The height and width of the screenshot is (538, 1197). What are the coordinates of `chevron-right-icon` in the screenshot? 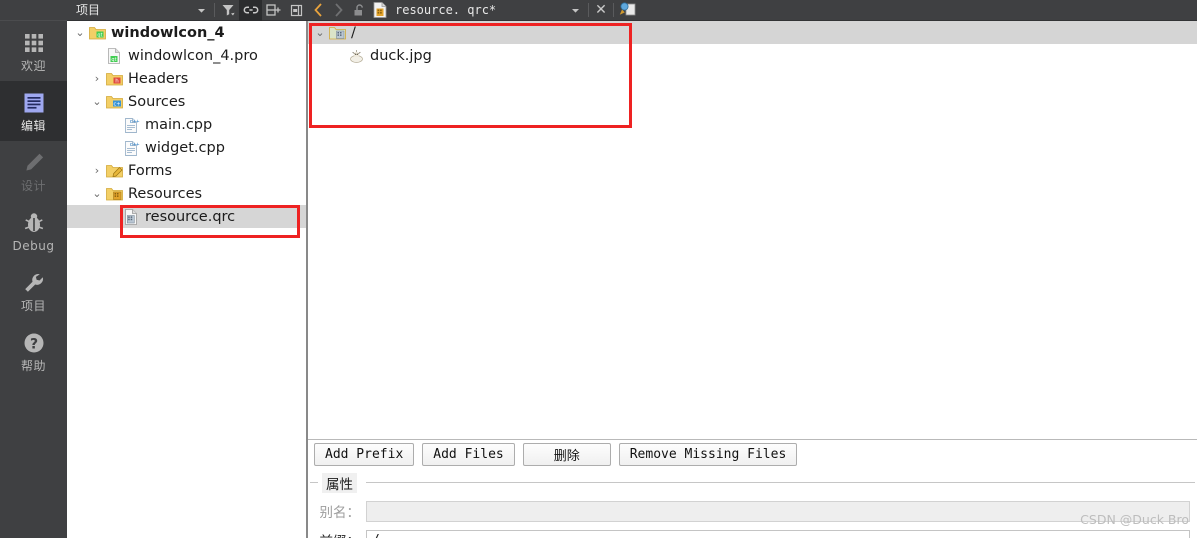 It's located at (338, 10).